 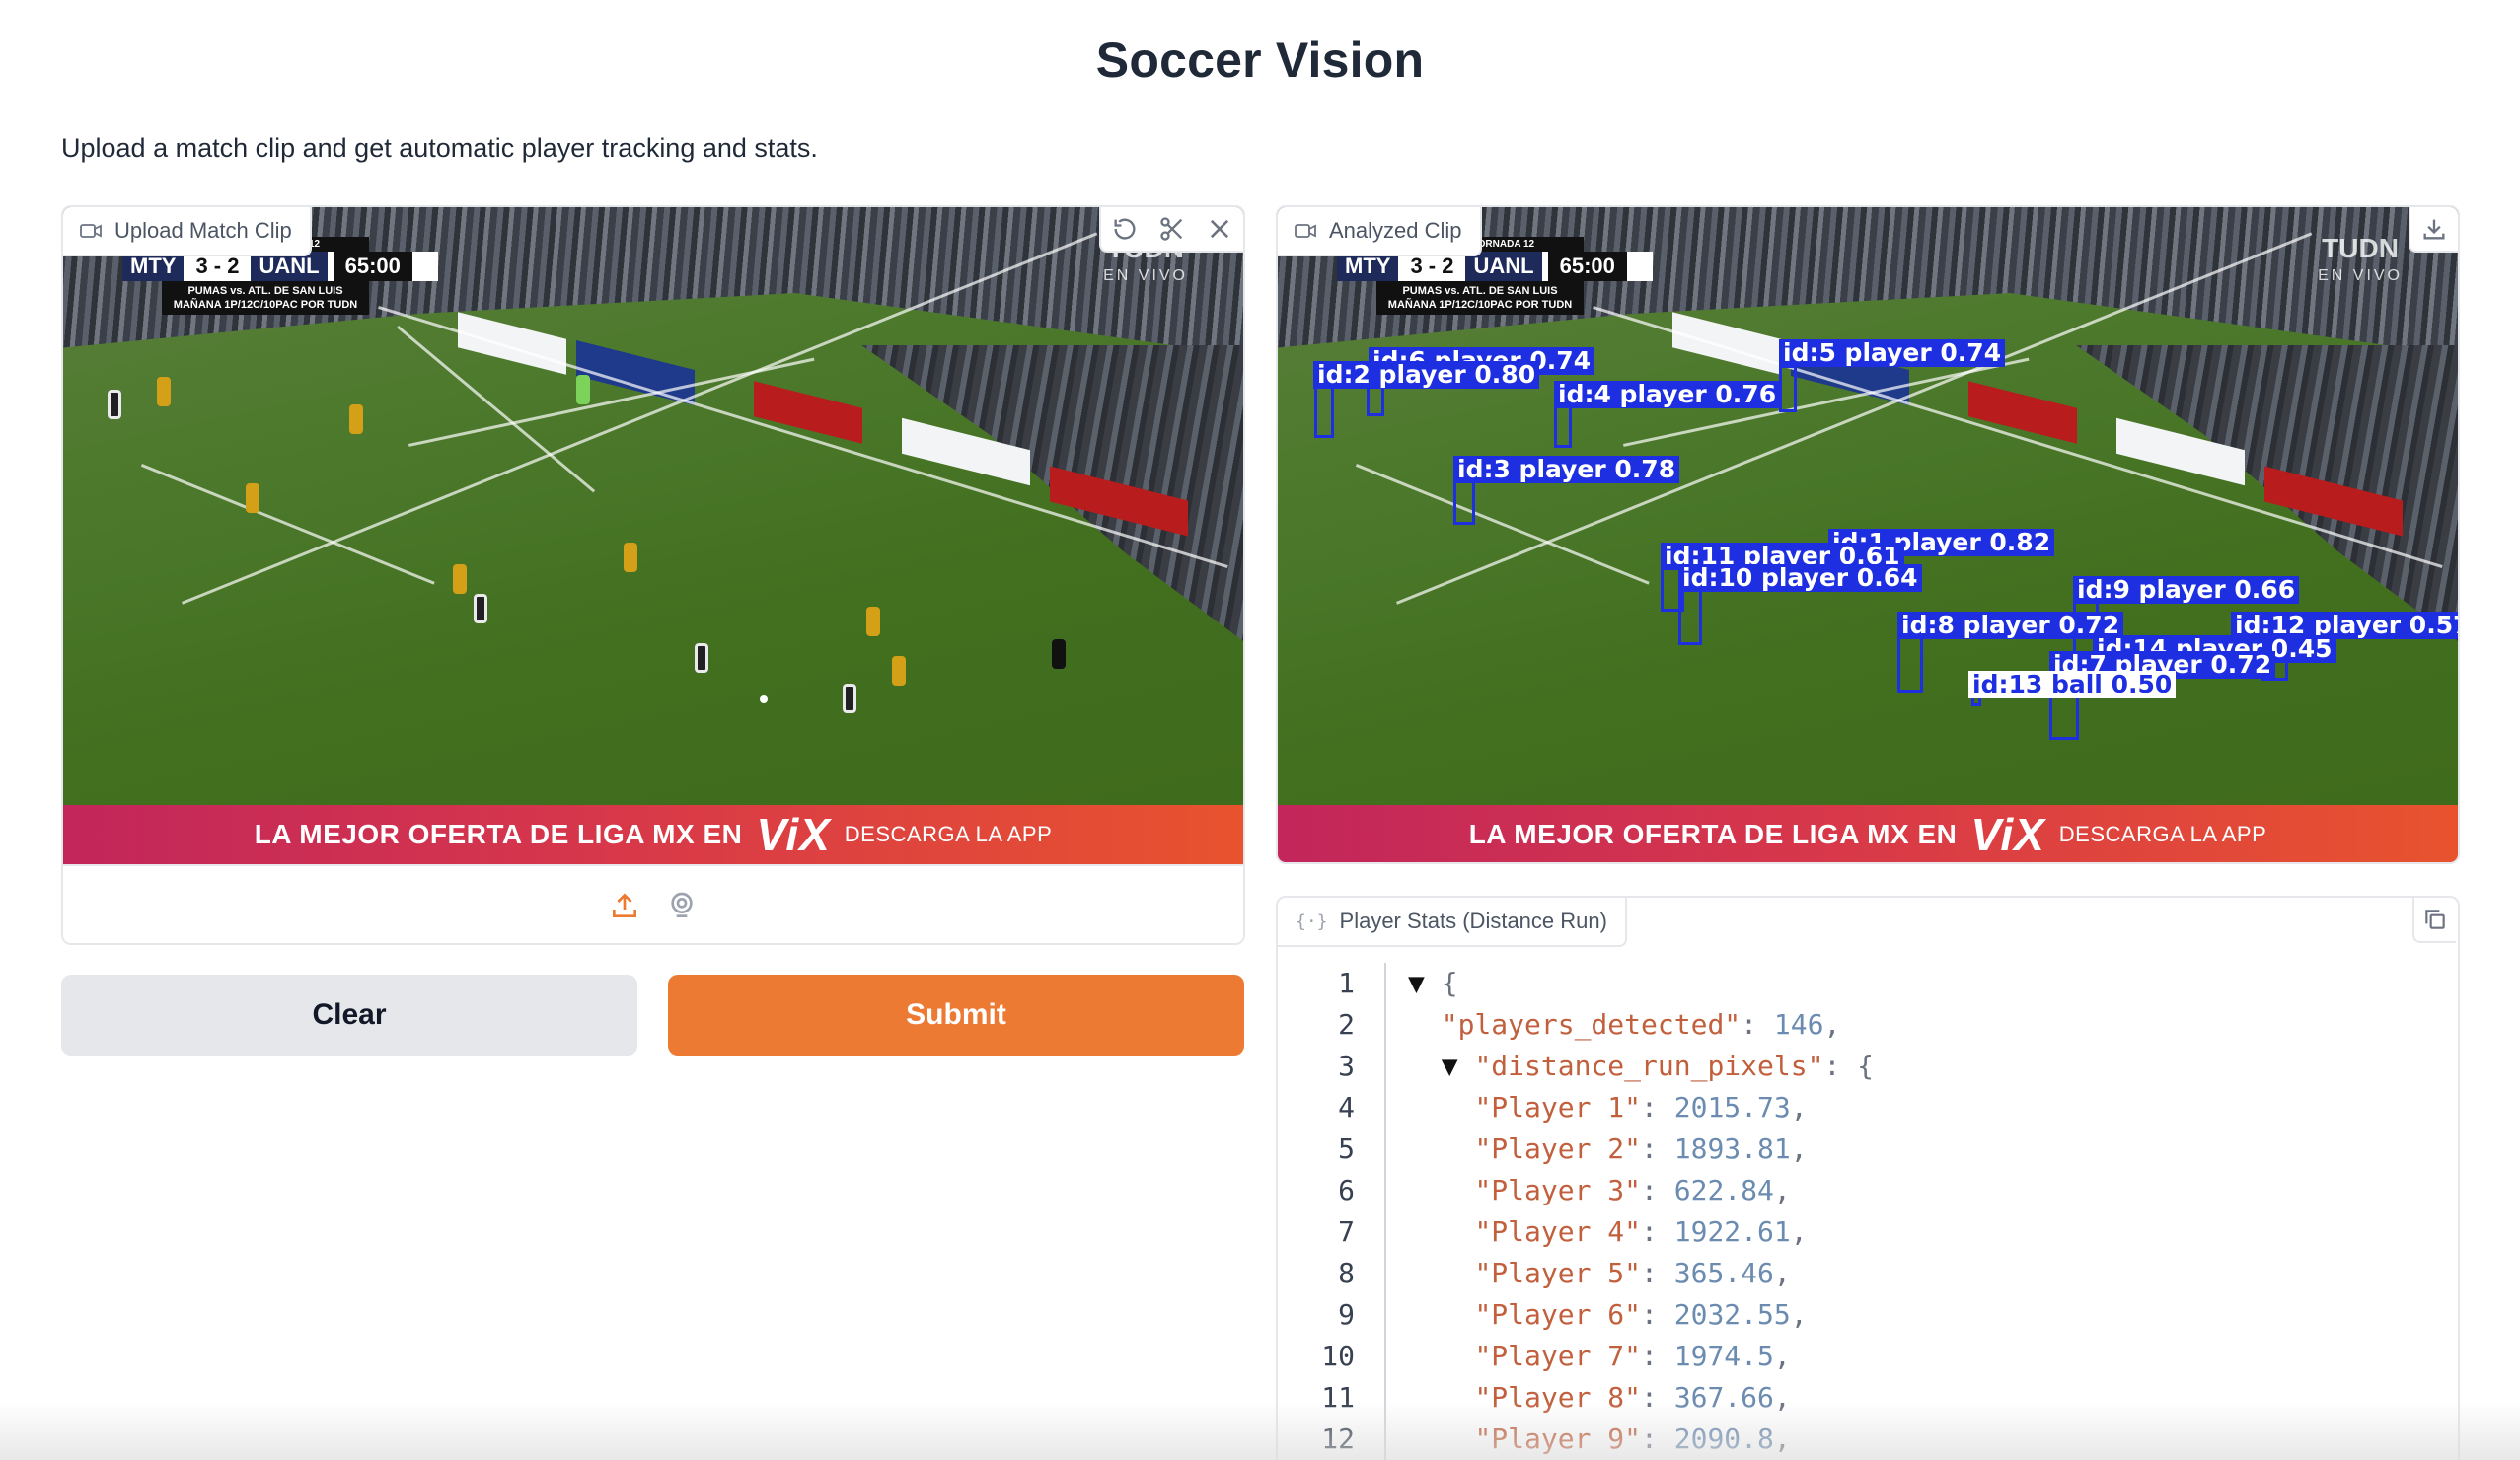 I want to click on json-value: 1974.5, so click(x=1723, y=1356).